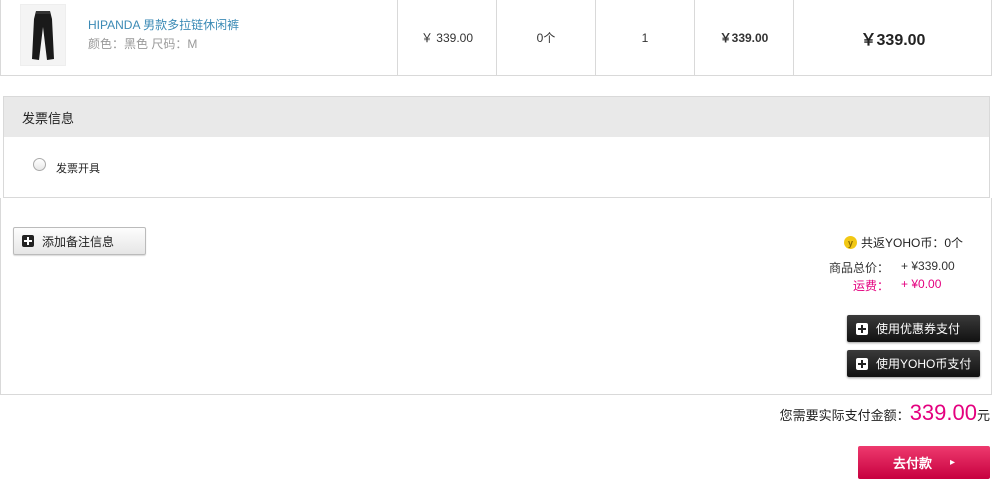 The image size is (1002, 484). Describe the element at coordinates (870, 286) in the screenshot. I see `shipping-label: 运费：` at that location.